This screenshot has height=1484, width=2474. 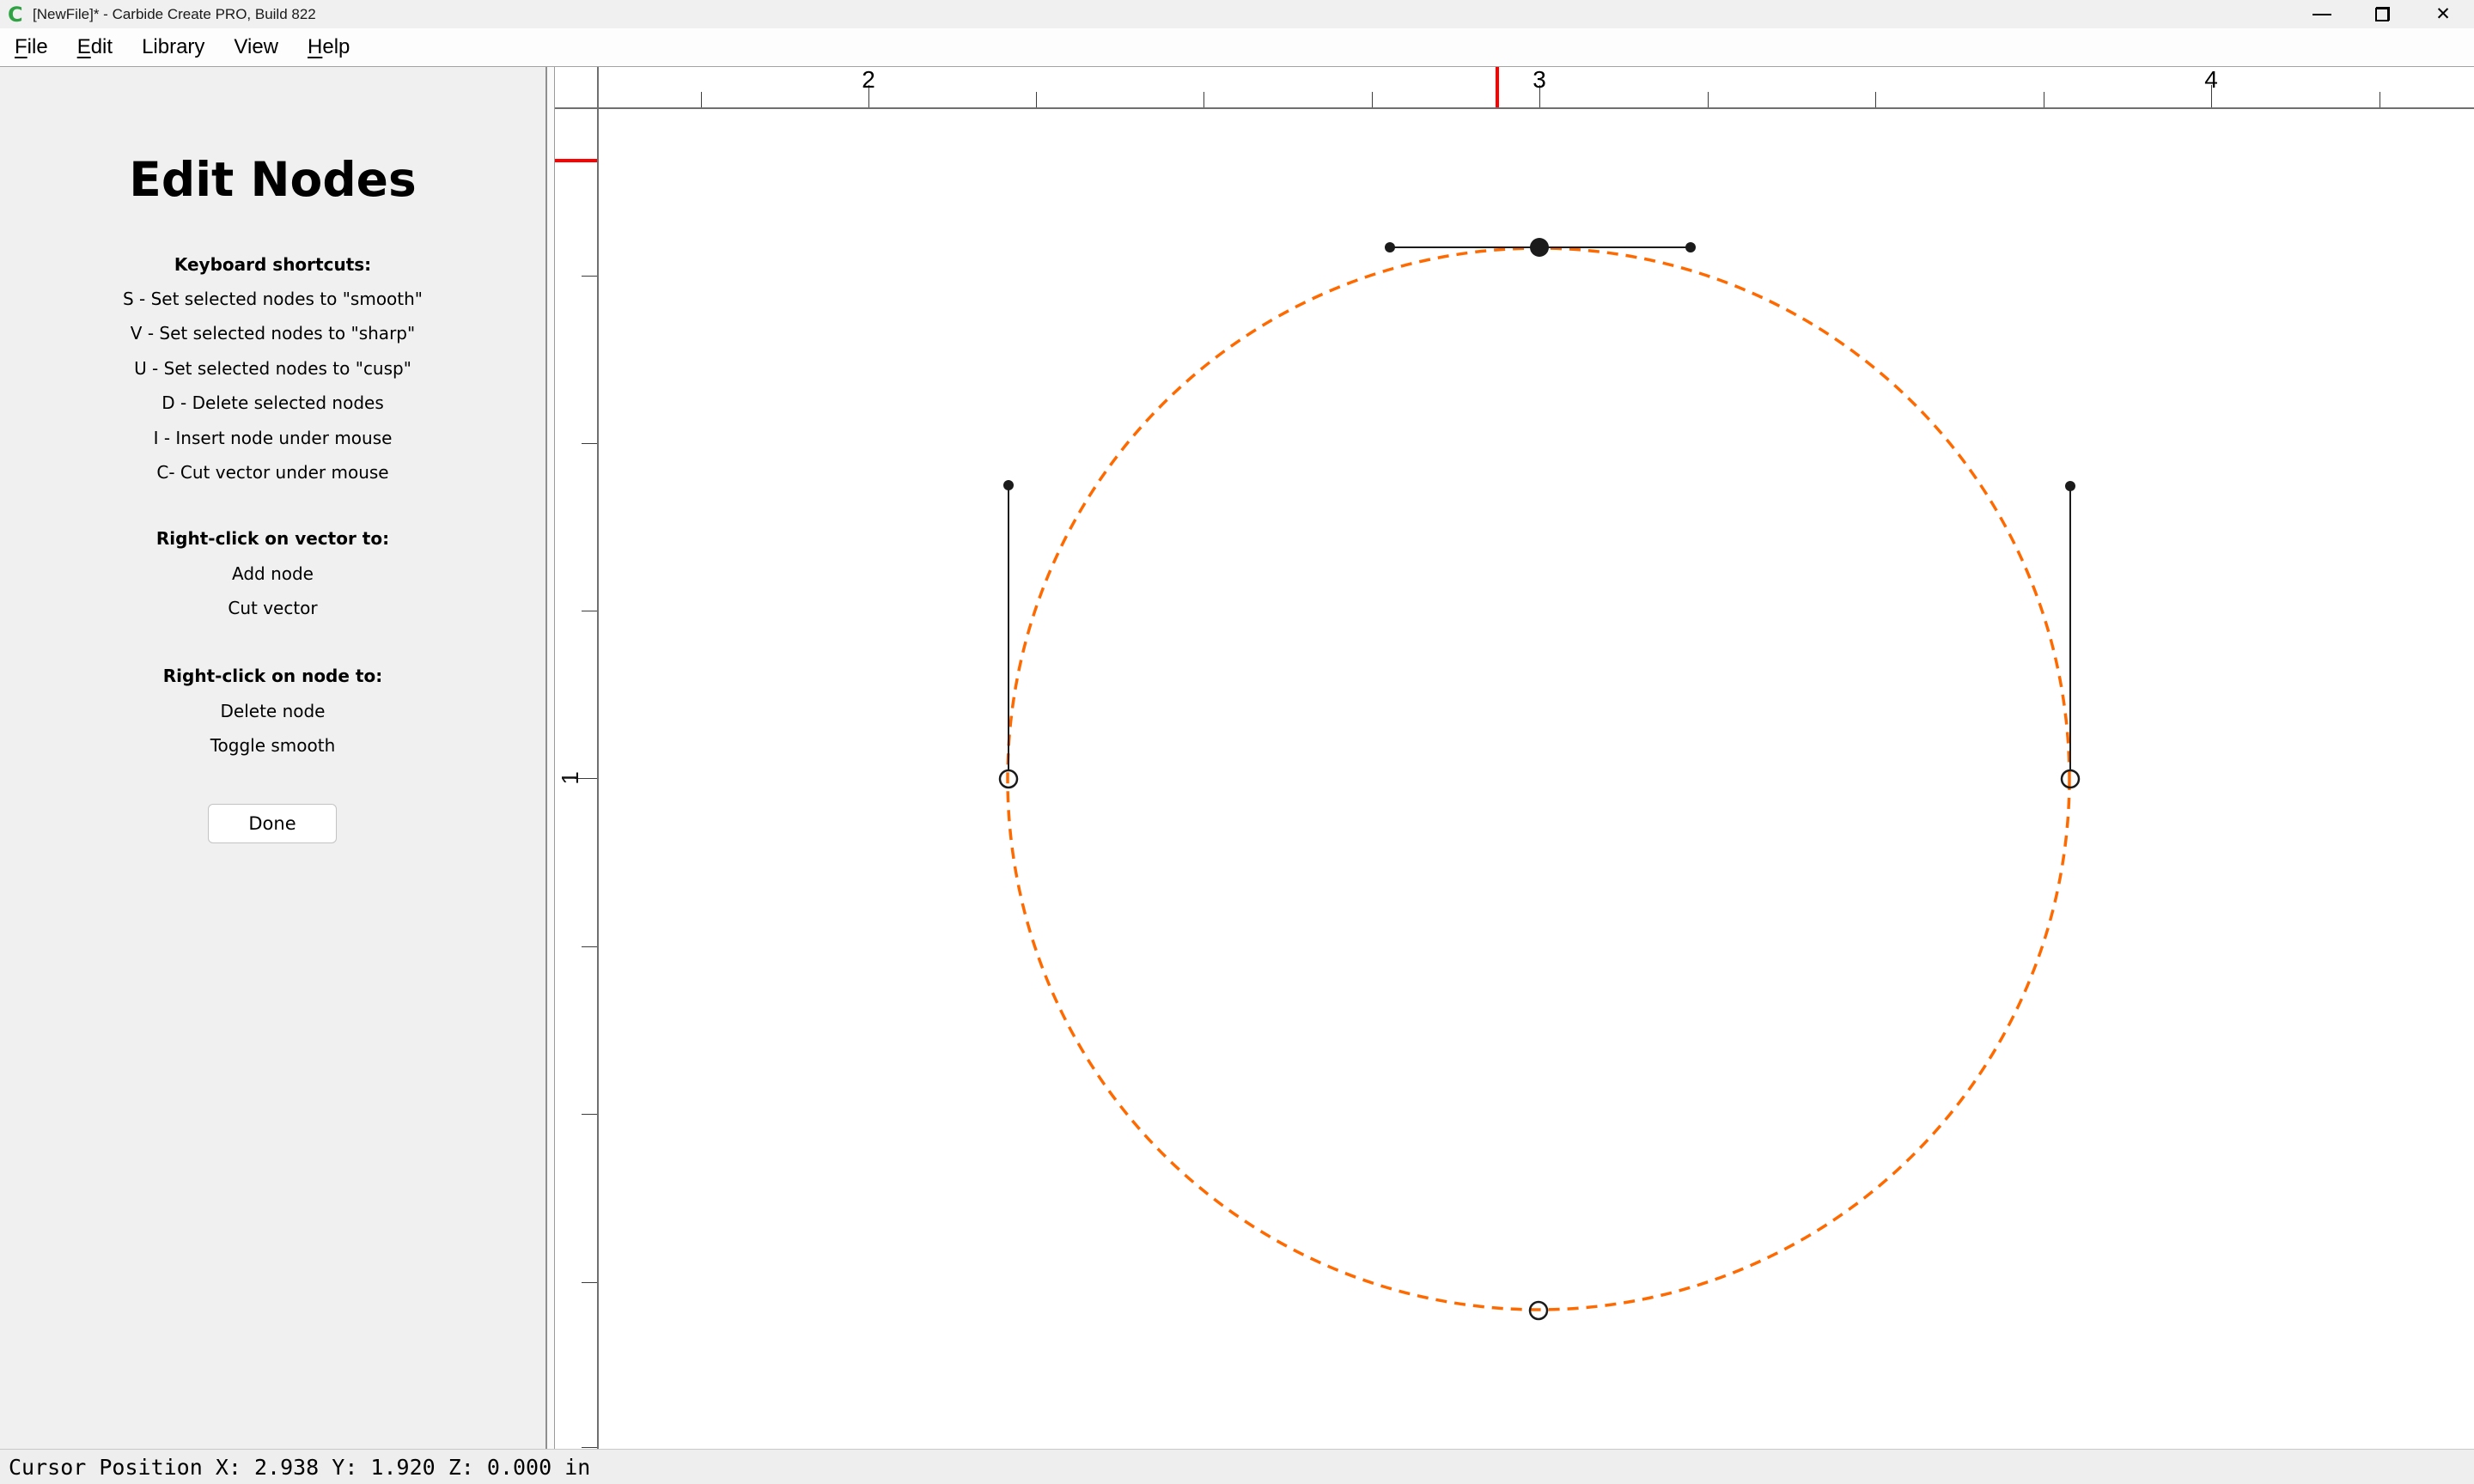 What do you see at coordinates (15, 15) in the screenshot?
I see `app-logo-icon: C` at bounding box center [15, 15].